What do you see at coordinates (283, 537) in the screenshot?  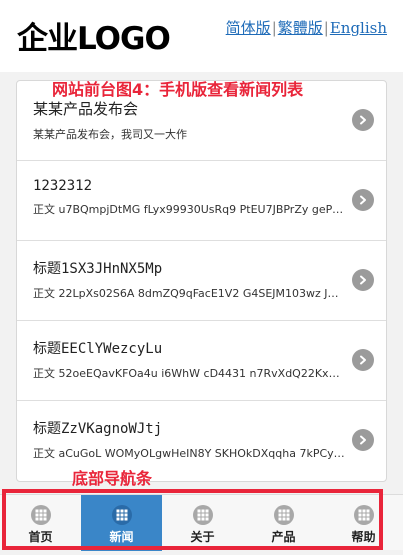 I see `nav-item-label: 产品` at bounding box center [283, 537].